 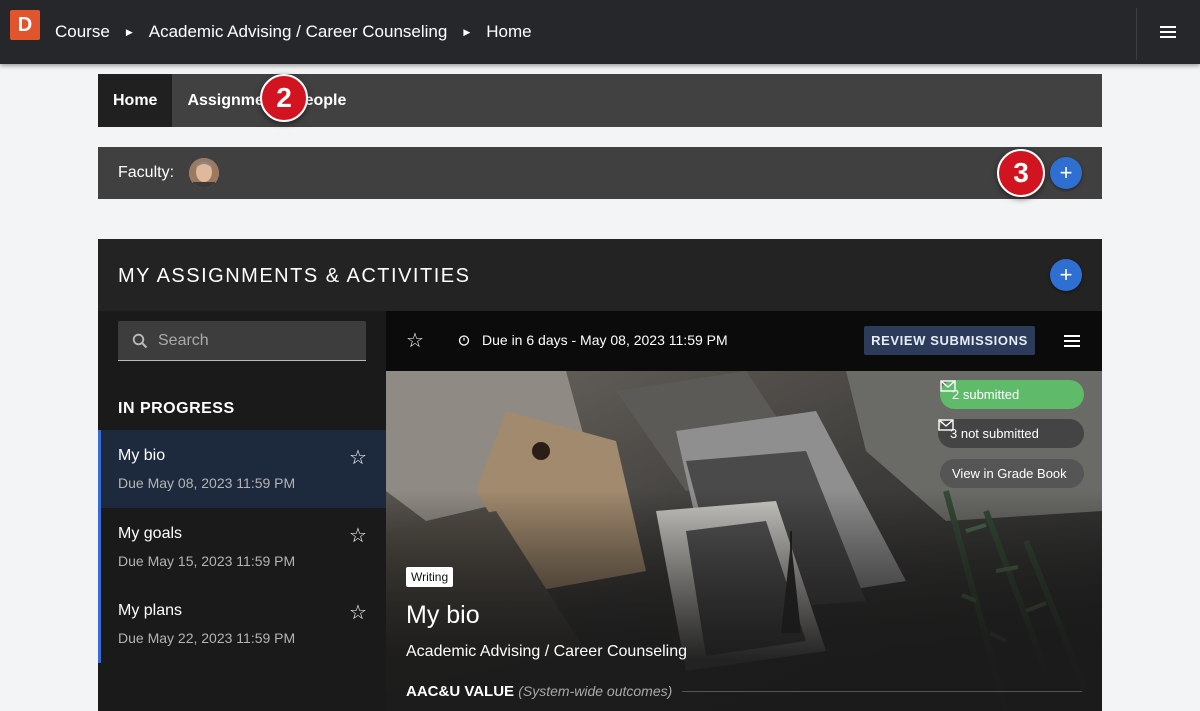 What do you see at coordinates (595, 691) in the screenshot?
I see `aacu-subtitle: (System-wide outcomes)` at bounding box center [595, 691].